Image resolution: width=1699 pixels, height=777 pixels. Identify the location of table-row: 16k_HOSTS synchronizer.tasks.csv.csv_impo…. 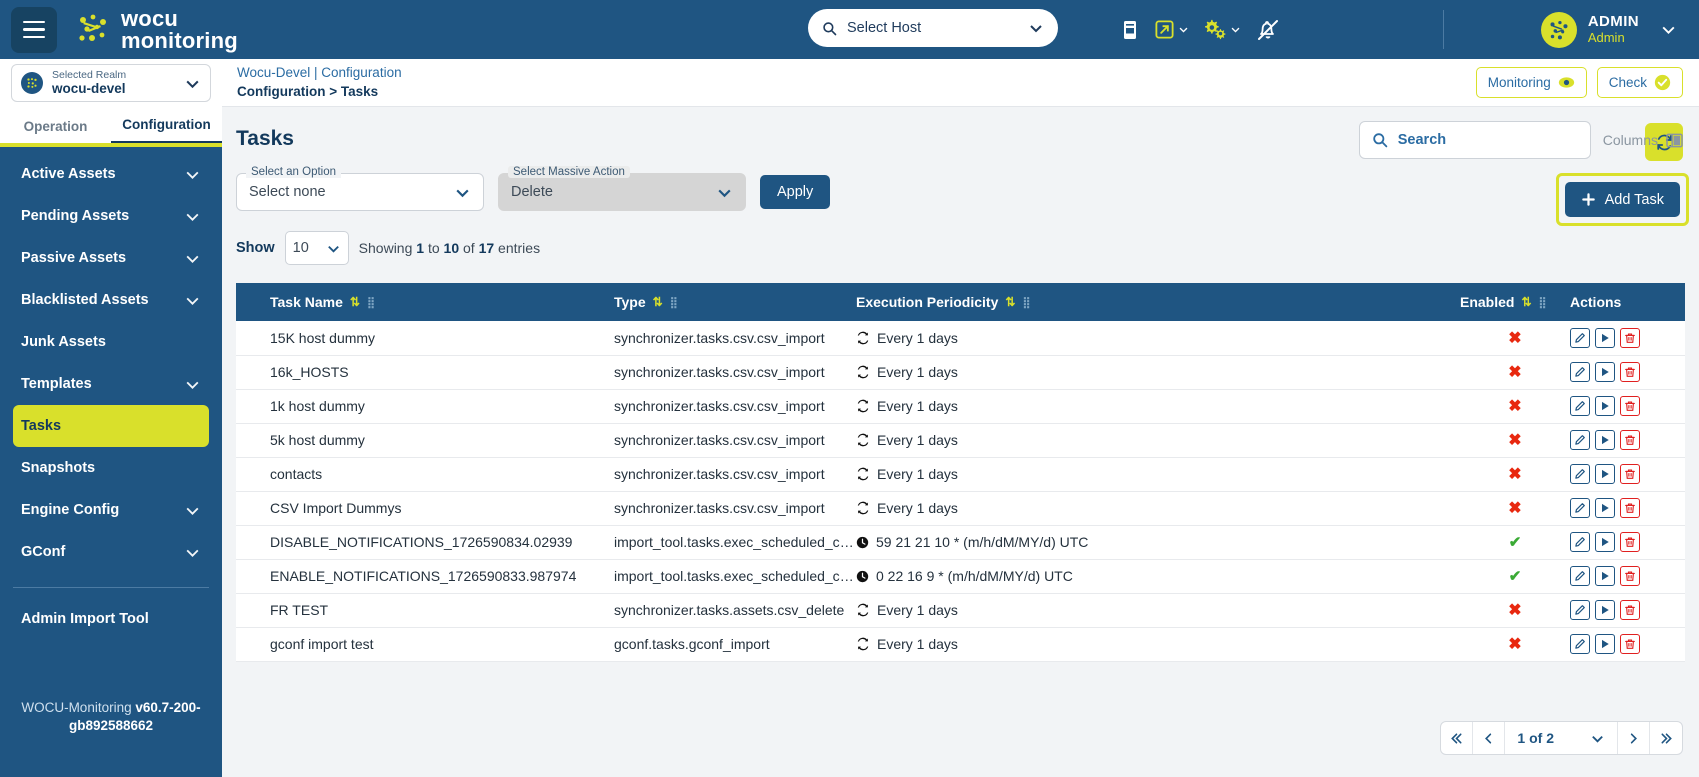
(960, 372).